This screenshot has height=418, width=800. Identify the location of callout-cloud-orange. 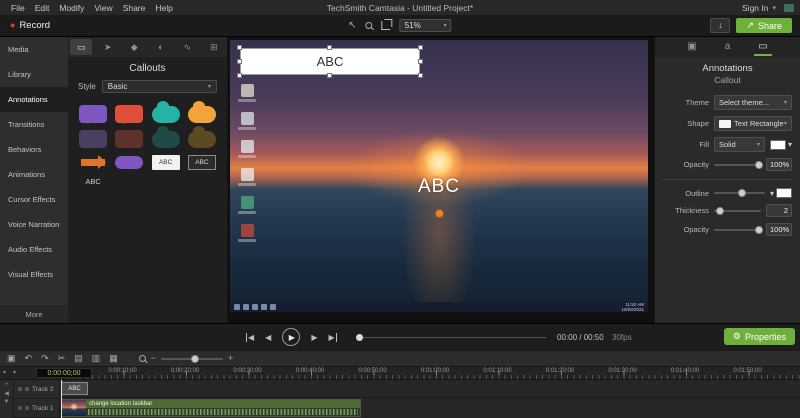
(201, 111).